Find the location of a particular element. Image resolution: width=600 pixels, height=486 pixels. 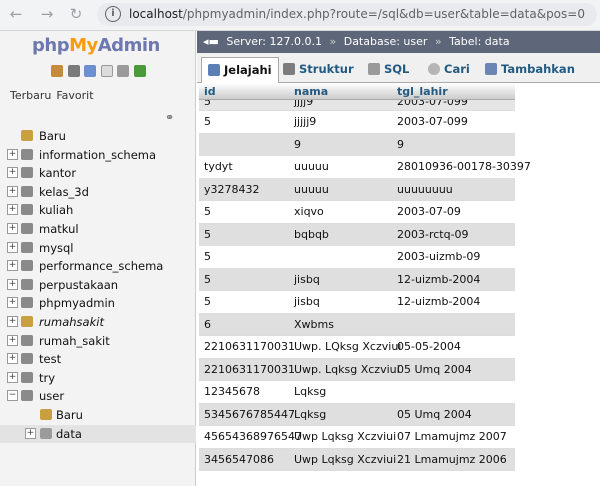

breadcrumb-table: Tabel: data is located at coordinates (479, 41).